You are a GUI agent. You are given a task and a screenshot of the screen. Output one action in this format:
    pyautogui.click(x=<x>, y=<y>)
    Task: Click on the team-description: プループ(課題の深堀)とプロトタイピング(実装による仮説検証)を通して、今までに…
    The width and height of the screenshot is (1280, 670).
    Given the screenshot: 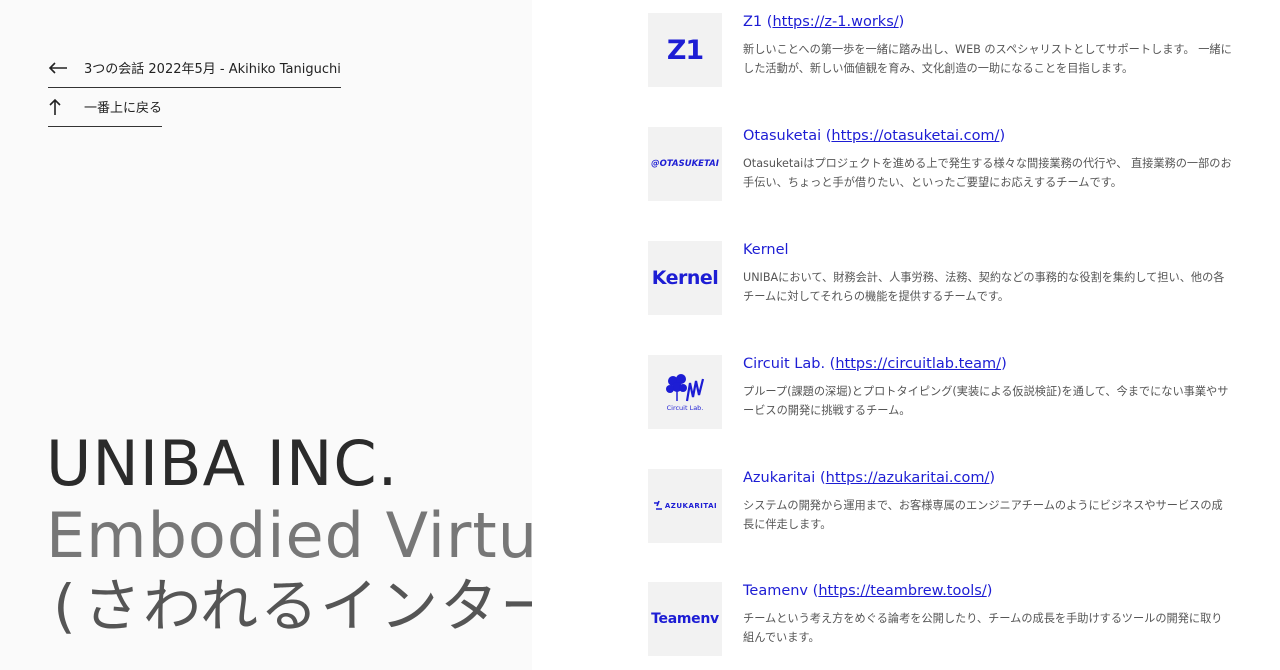 What is the action you would take?
    pyautogui.click(x=986, y=401)
    